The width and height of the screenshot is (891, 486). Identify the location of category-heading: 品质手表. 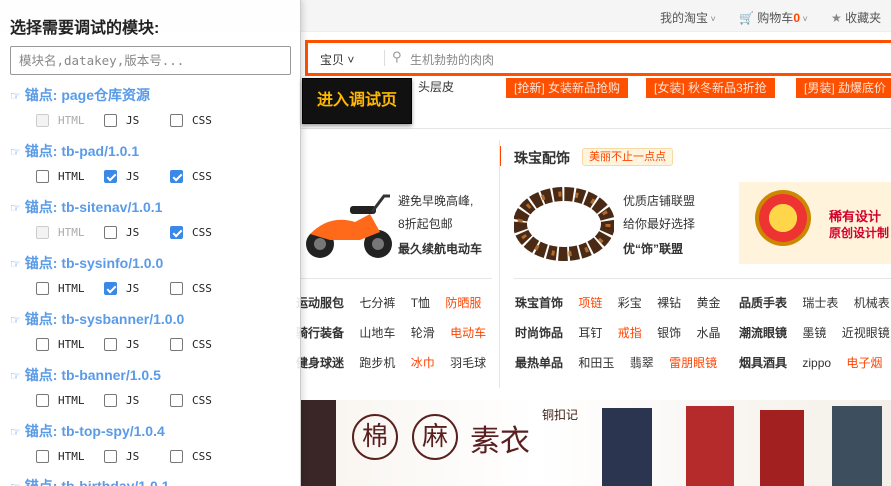
(763, 303).